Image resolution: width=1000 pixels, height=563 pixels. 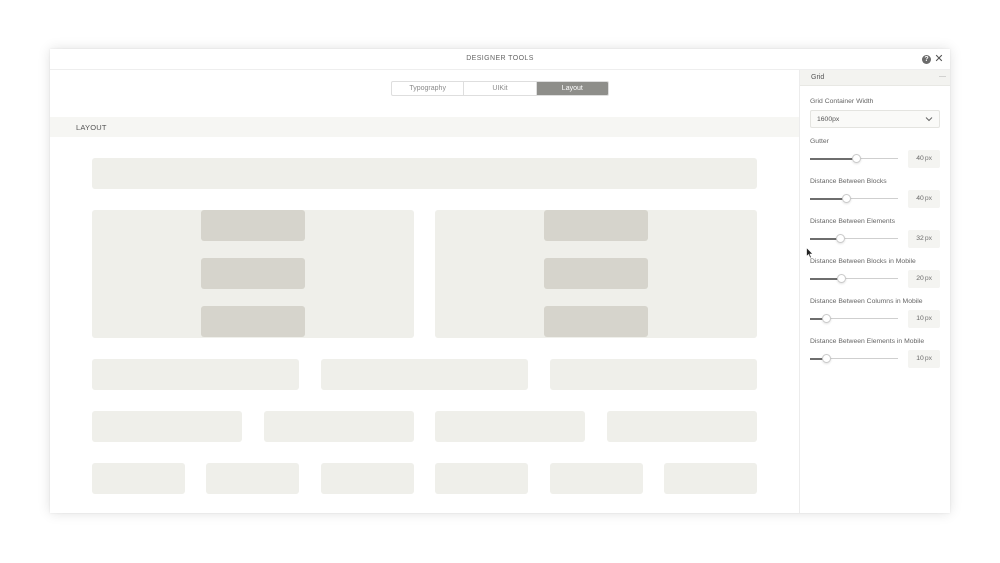 What do you see at coordinates (920, 238) in the screenshot?
I see `distance-between-elements-value: 32` at bounding box center [920, 238].